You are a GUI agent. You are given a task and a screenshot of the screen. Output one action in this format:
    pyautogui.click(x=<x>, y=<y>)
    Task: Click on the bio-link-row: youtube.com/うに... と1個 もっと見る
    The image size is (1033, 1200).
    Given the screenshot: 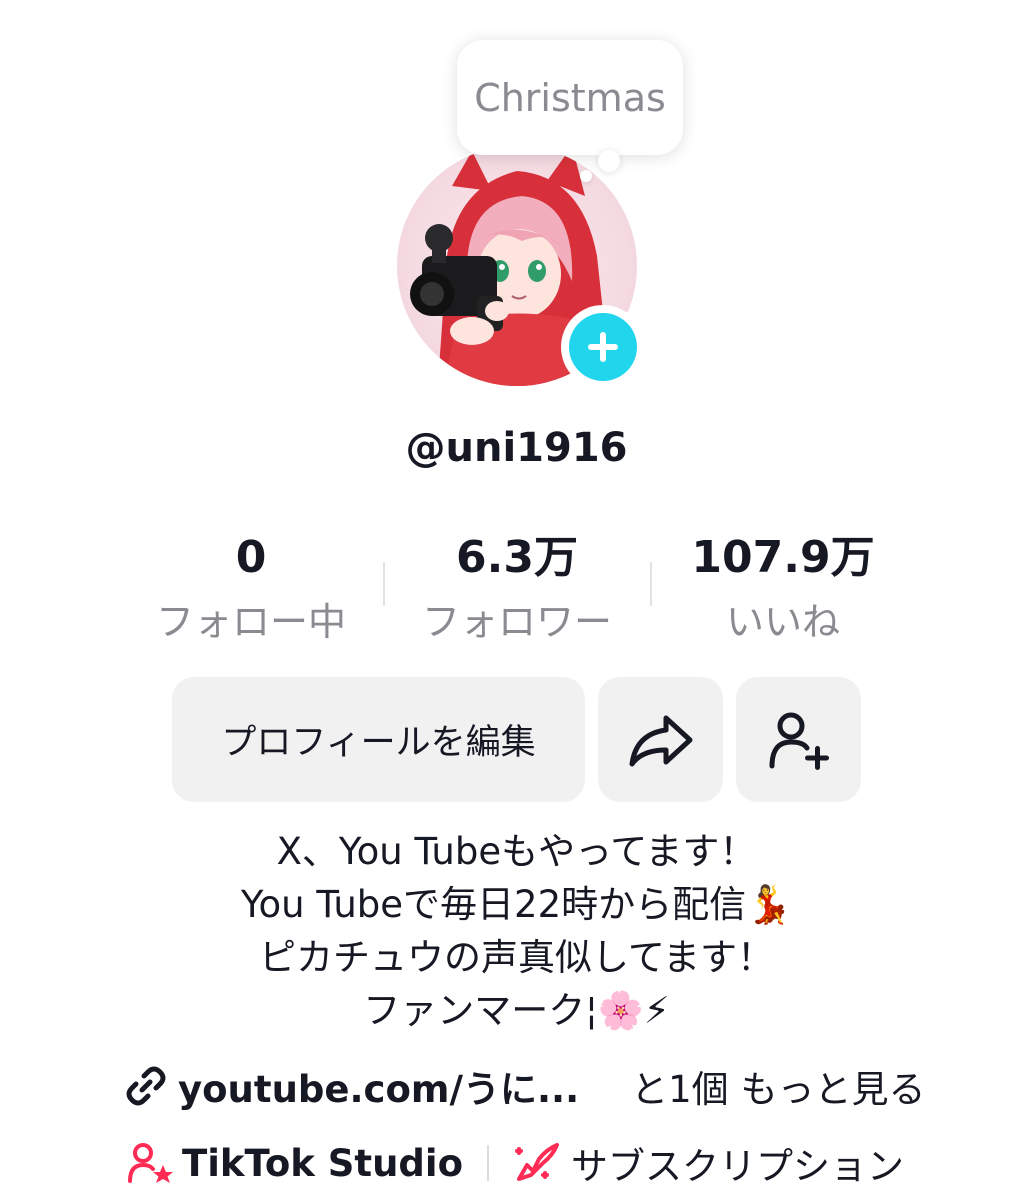 What is the action you would take?
    pyautogui.click(x=524, y=1086)
    